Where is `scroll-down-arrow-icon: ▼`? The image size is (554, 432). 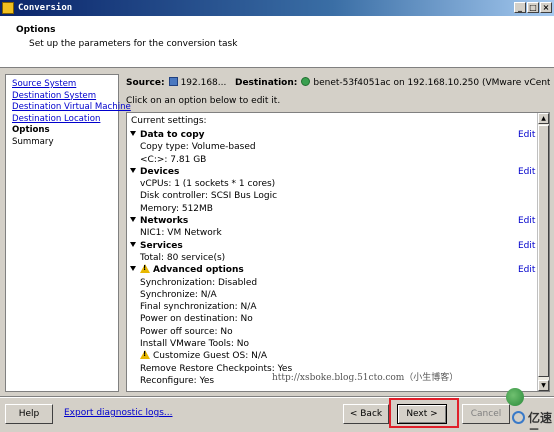
scroll-down-arrow-icon: ▼ is located at coordinates (543, 385).